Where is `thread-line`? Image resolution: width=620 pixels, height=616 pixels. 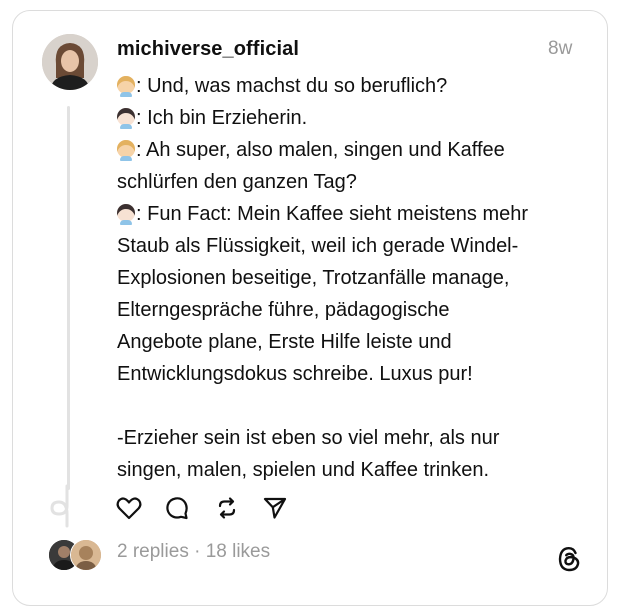
thread-line is located at coordinates (68, 298).